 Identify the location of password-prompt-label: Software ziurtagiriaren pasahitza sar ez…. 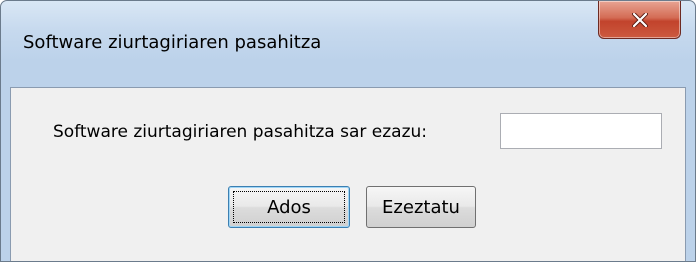
(240, 132).